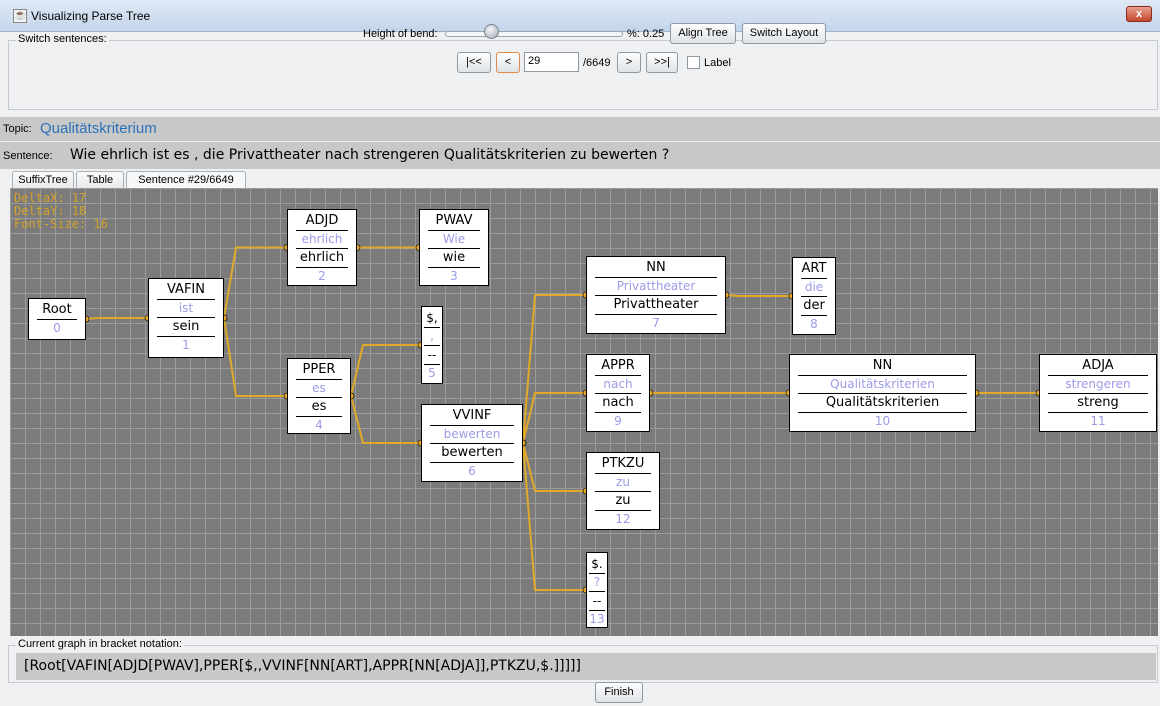 This screenshot has width=1160, height=706. I want to click on tree-node: PWAV Wie wie 3, so click(454, 247).